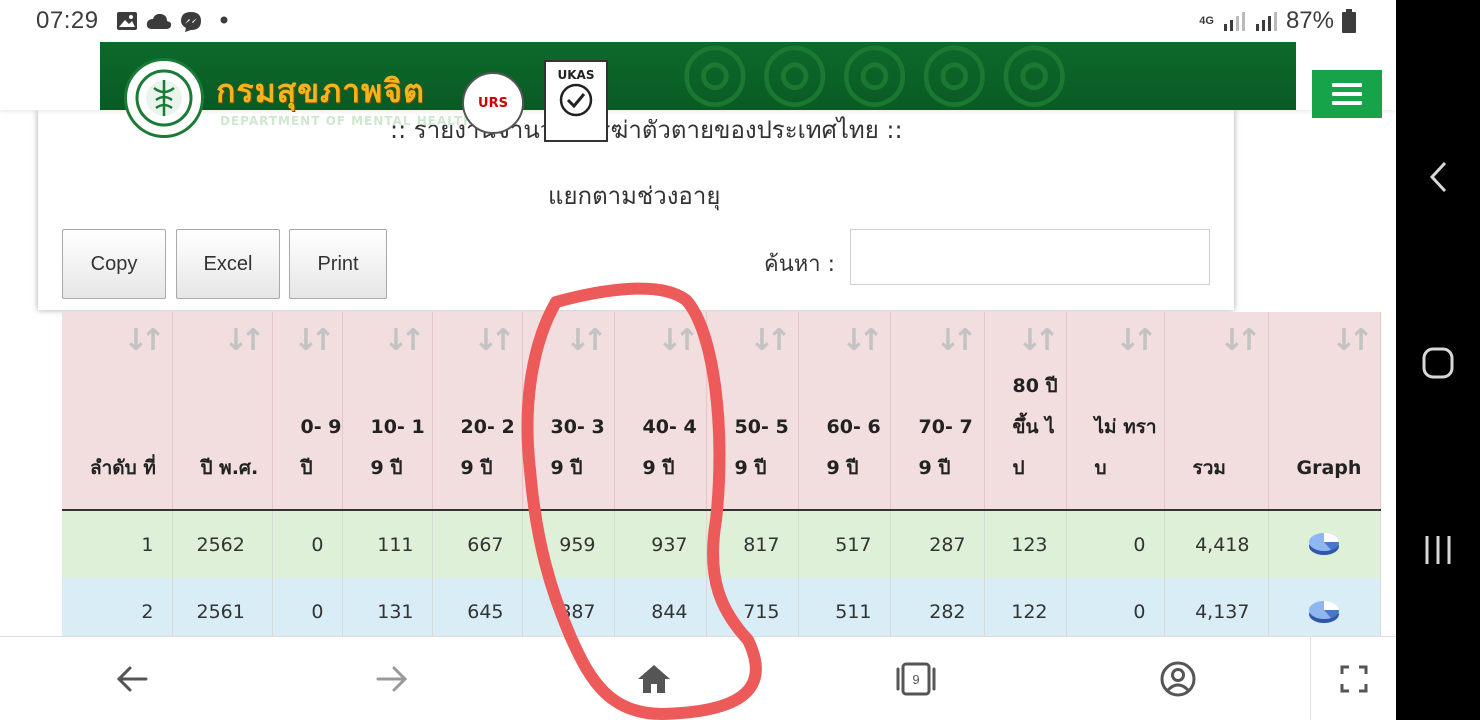  Describe the element at coordinates (477, 411) in the screenshot. I see `column-header: 20- 29 ปี ↓↑` at that location.